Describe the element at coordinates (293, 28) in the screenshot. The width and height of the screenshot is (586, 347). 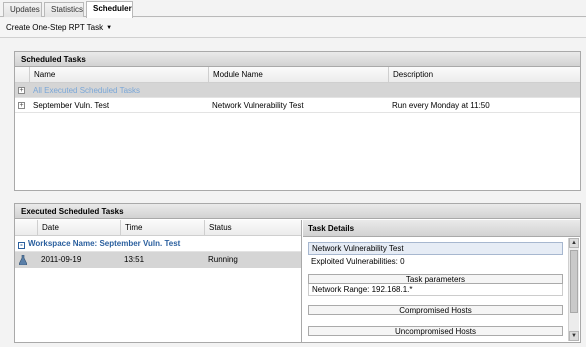
I see `toolbar: Create One-Step RPT Task ▼` at that location.